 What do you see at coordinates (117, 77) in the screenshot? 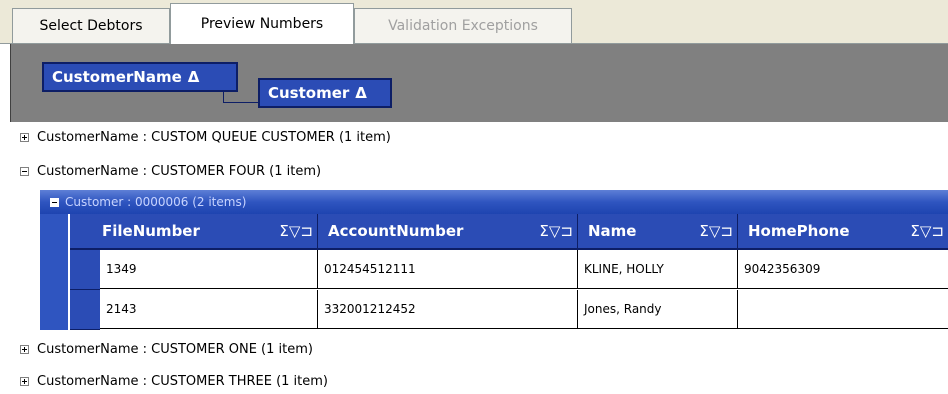
I see `group-chip-label: CustomerName` at bounding box center [117, 77].